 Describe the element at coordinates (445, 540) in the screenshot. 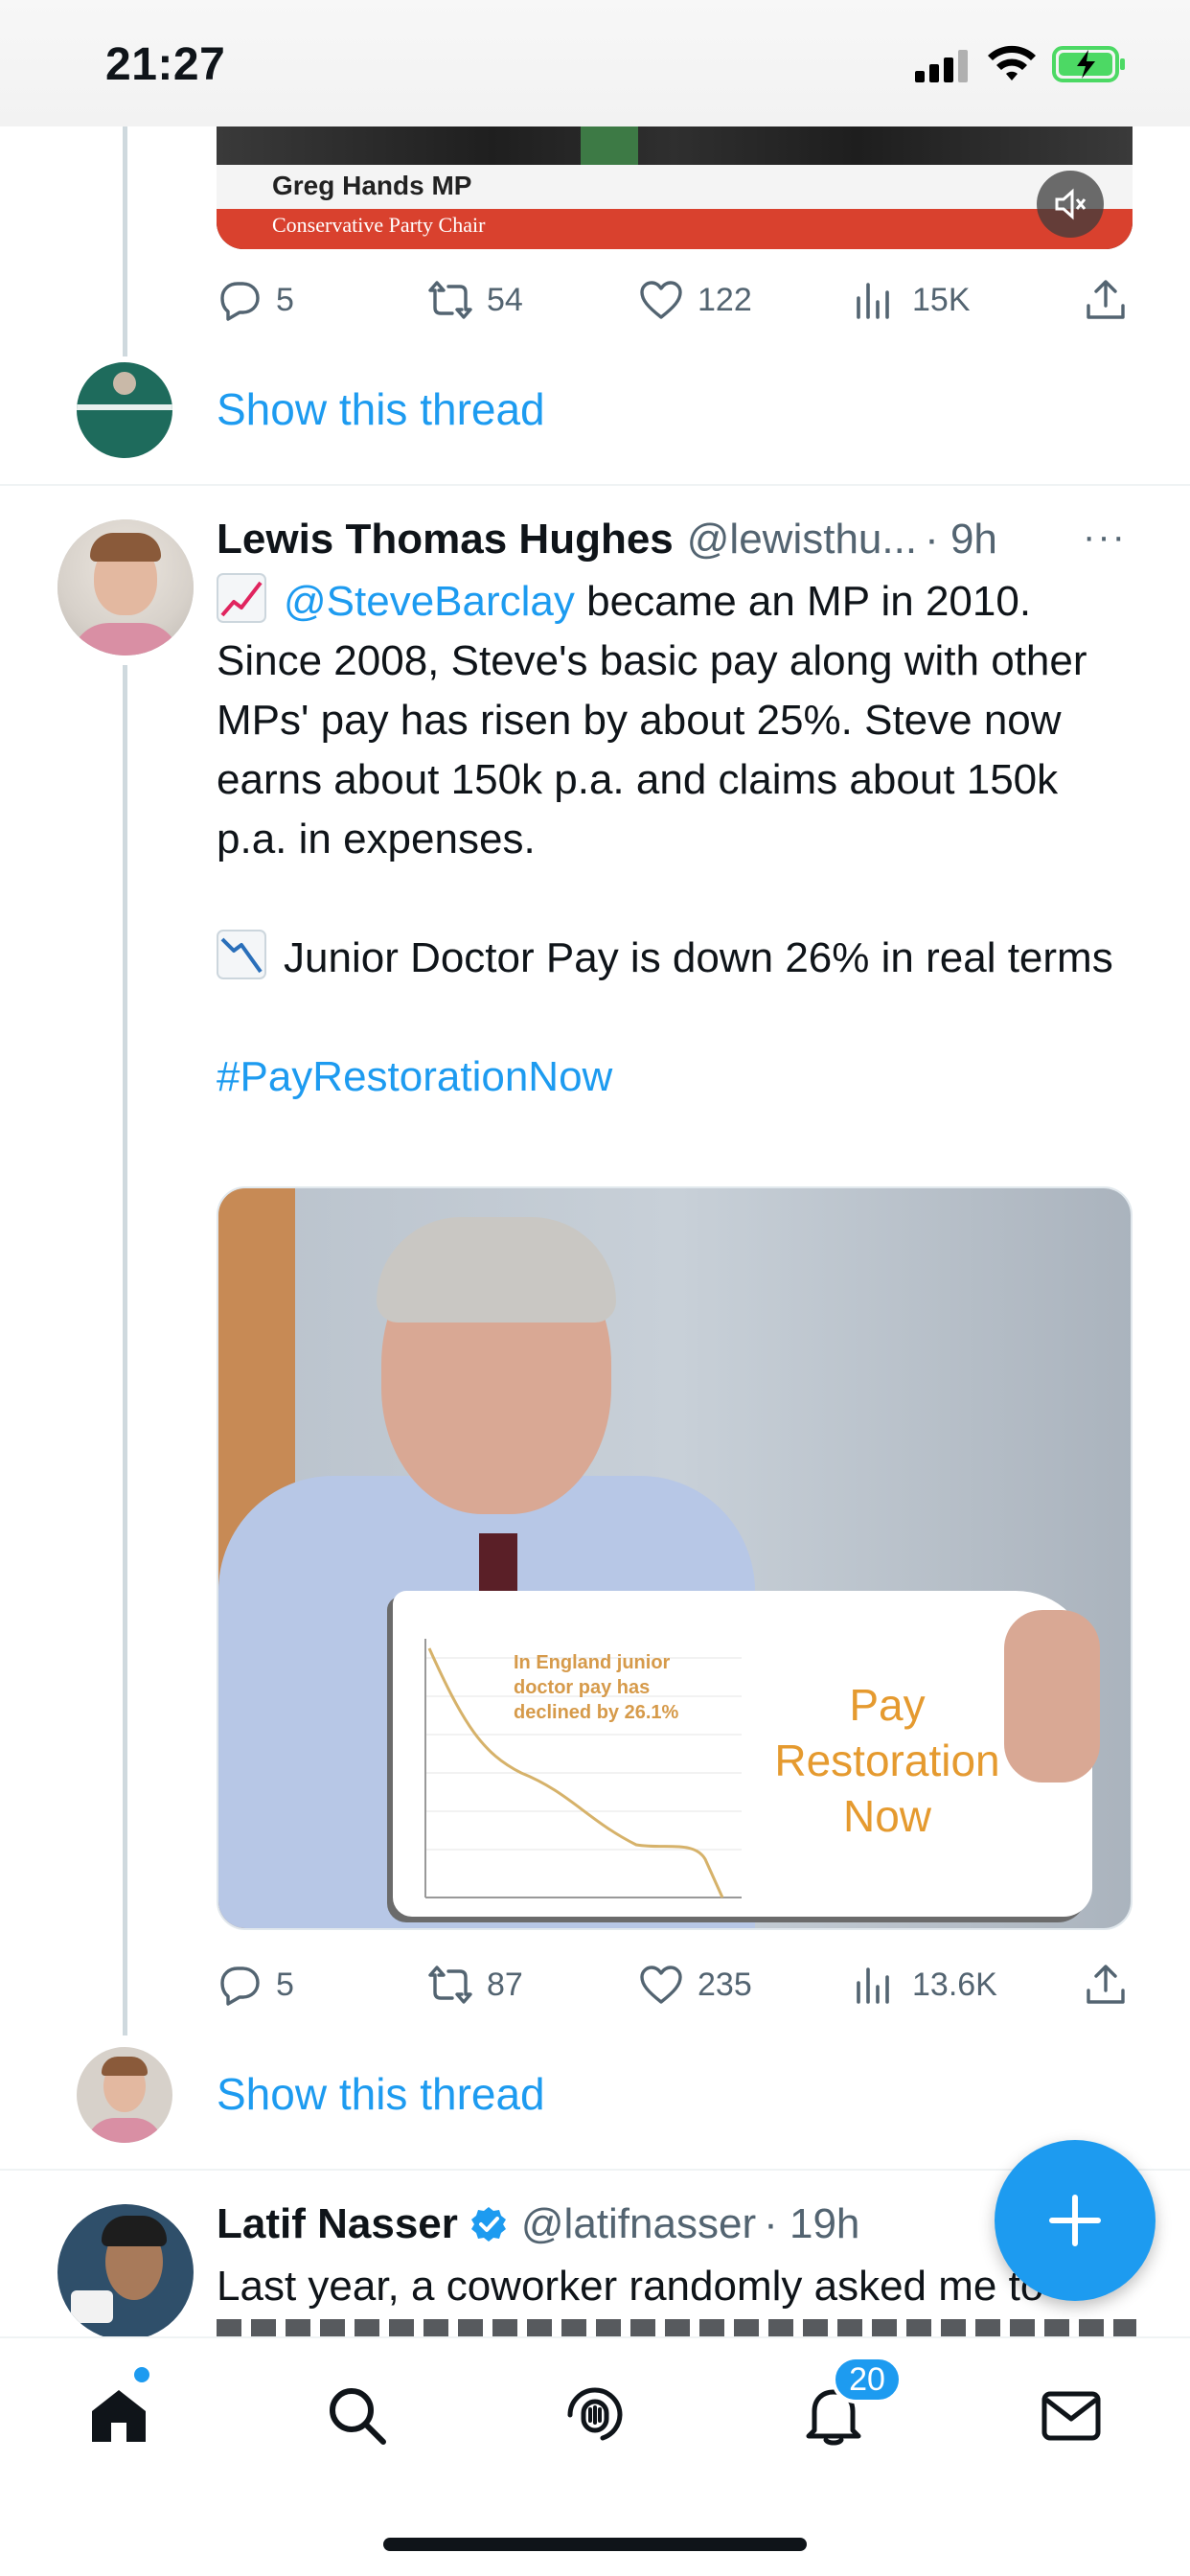

I see `author-name: Lewis Thomas Hughes` at that location.